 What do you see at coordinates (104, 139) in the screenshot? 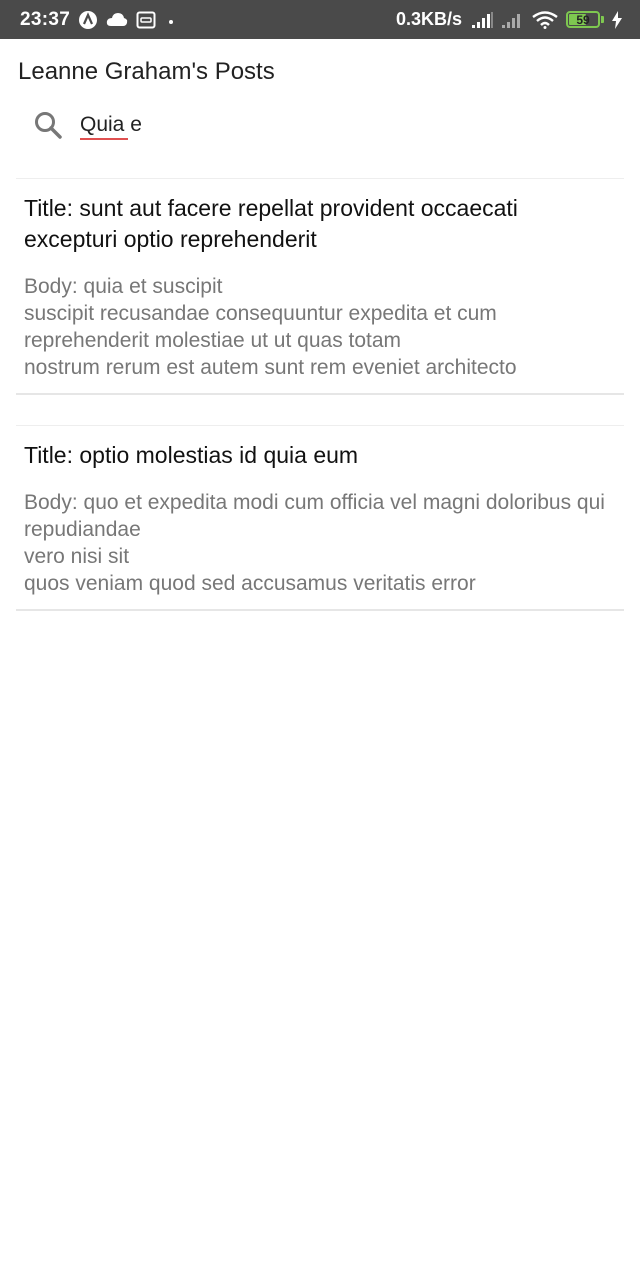
I see `spellcheck-underline` at bounding box center [104, 139].